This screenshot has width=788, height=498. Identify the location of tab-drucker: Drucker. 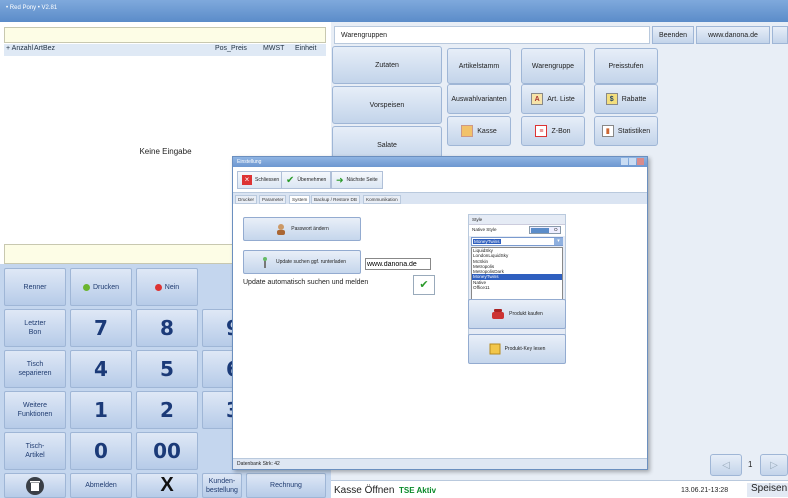
(246, 199).